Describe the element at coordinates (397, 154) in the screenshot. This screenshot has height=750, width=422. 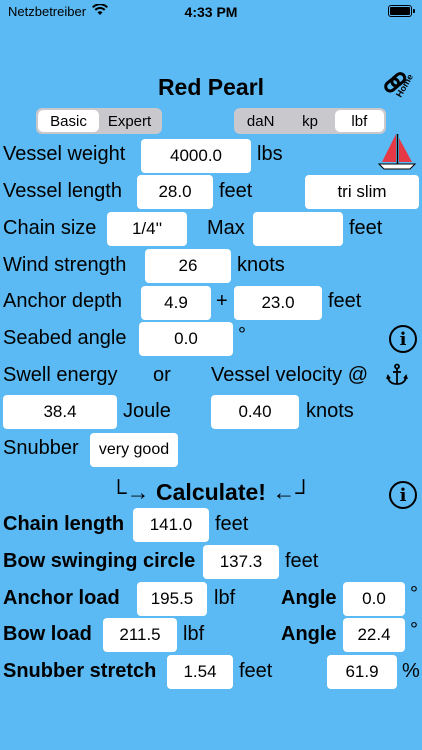
I see `sailboat-icon` at that location.